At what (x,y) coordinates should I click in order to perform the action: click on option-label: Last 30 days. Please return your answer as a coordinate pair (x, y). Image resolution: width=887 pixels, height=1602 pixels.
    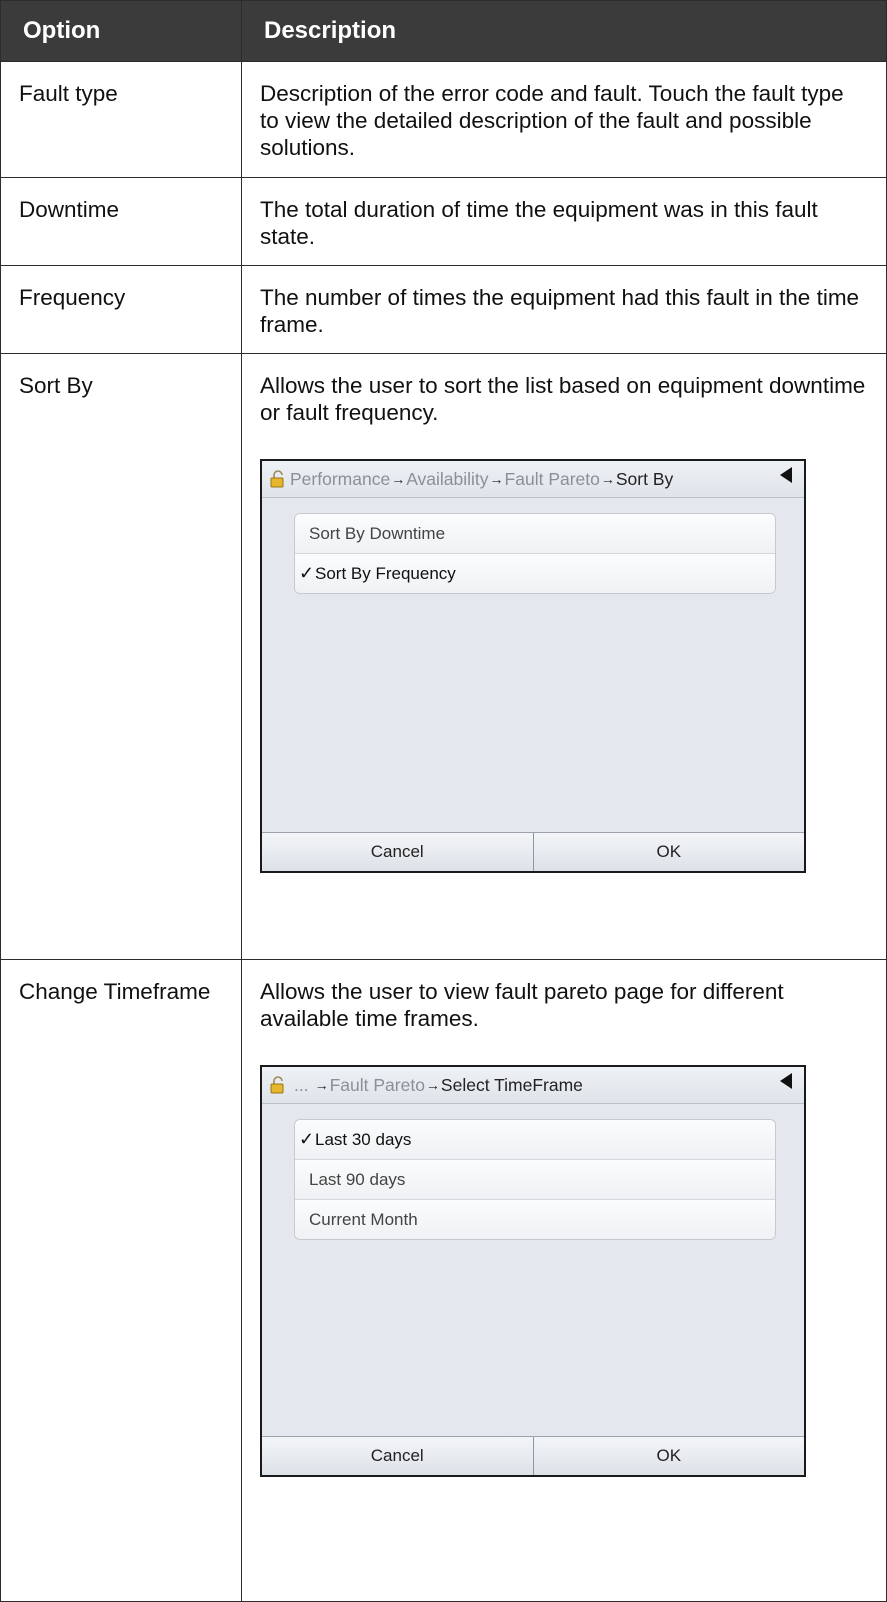
    Looking at the image, I should click on (363, 1139).